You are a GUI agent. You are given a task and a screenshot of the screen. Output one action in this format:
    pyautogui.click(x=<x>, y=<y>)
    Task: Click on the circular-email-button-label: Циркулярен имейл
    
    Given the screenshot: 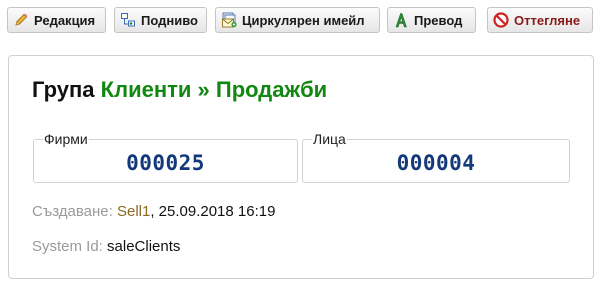 What is the action you would take?
    pyautogui.click(x=303, y=20)
    